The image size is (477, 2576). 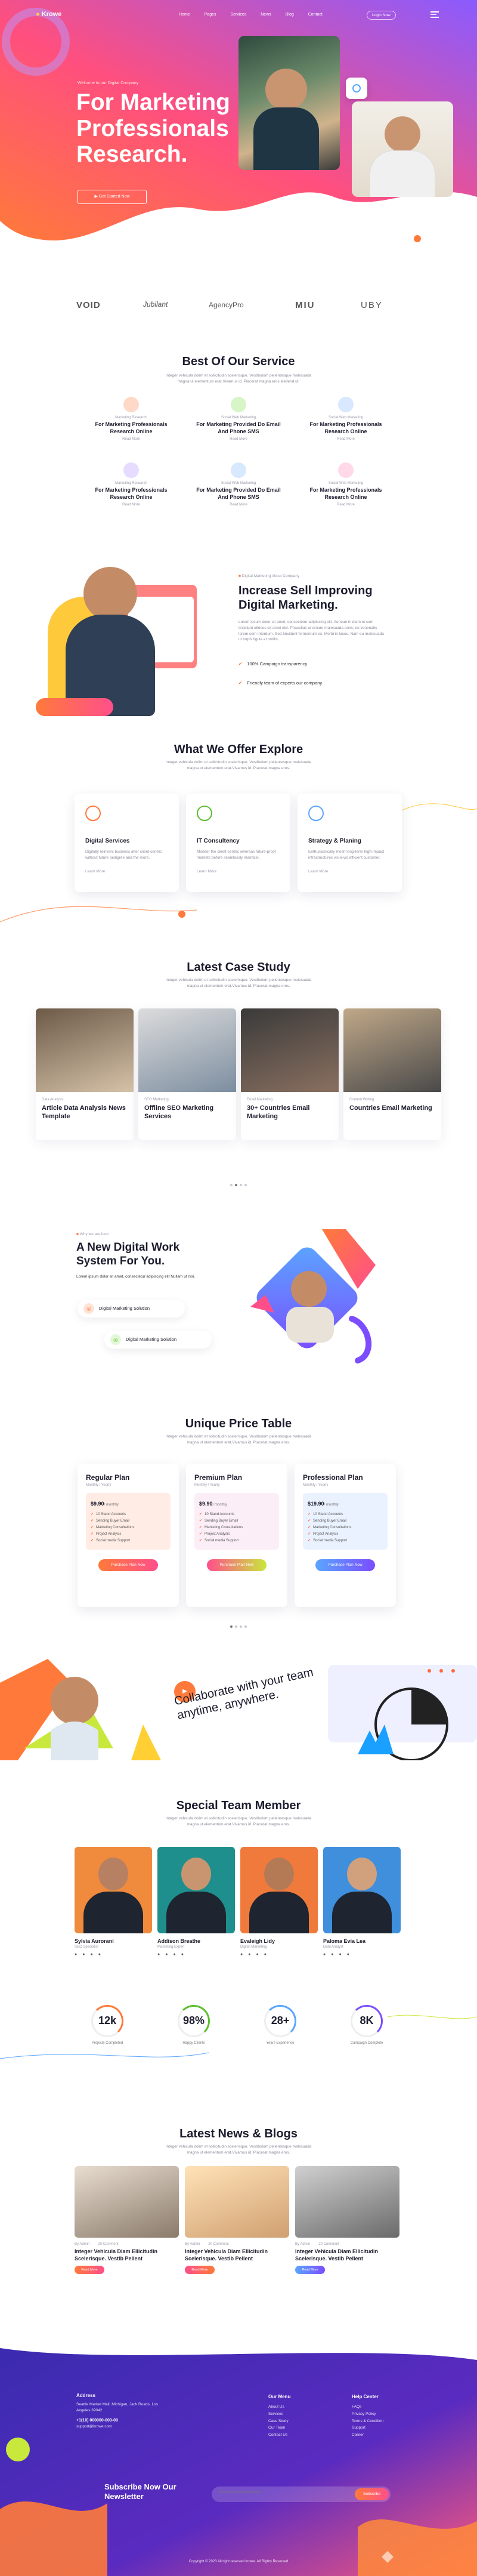 What do you see at coordinates (279, 2428) in the screenshot?
I see `footer-link: Our Team` at bounding box center [279, 2428].